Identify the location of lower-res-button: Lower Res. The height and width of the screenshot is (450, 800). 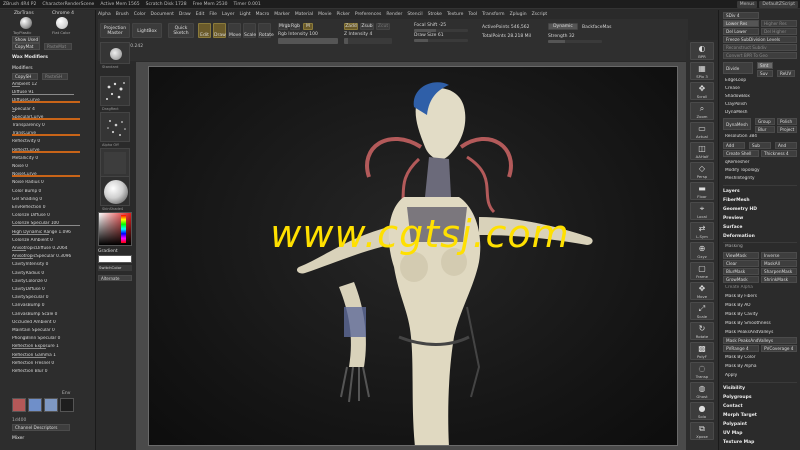
(741, 23).